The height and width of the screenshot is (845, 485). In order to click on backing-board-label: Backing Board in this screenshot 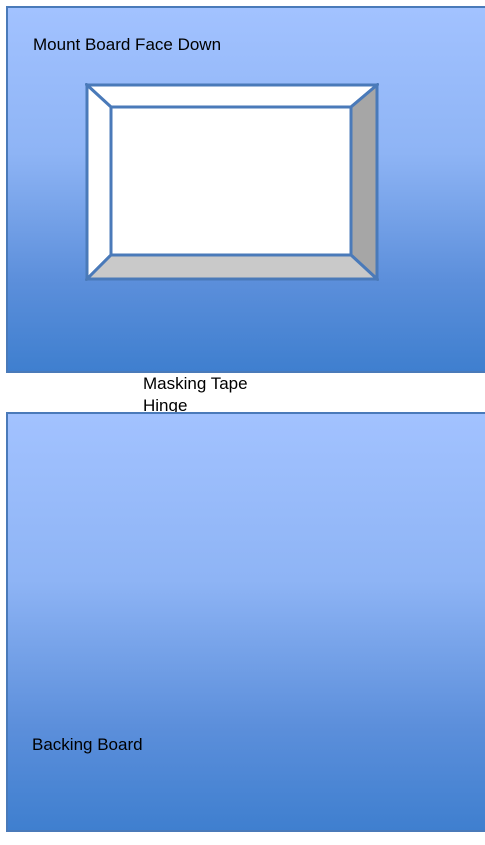, I will do `click(87, 744)`.